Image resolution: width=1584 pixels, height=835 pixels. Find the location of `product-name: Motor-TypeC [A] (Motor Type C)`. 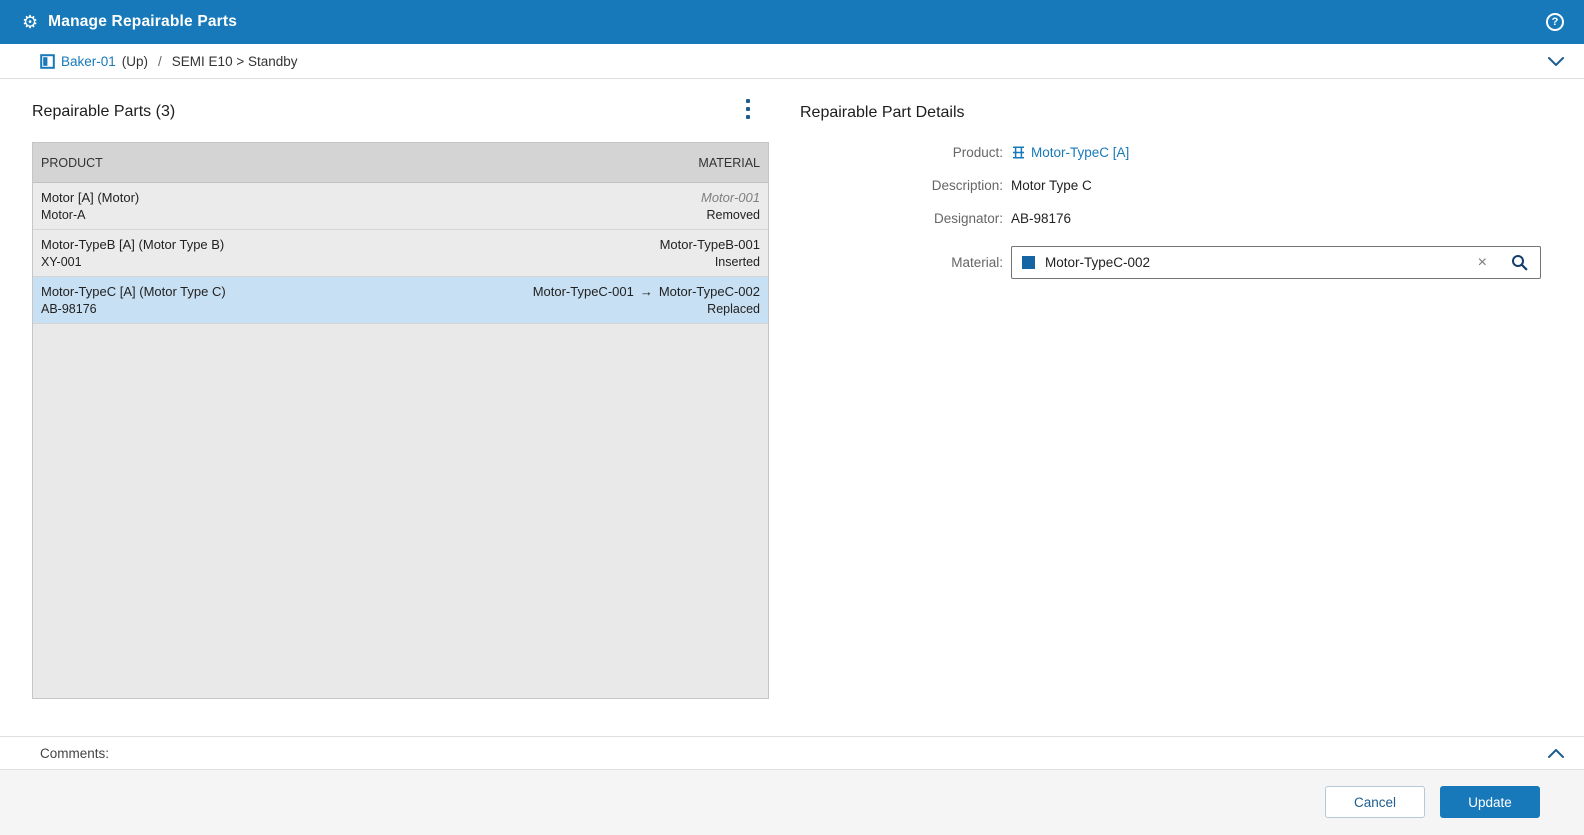

product-name: Motor-TypeC [A] (Motor Type C) is located at coordinates (133, 291).